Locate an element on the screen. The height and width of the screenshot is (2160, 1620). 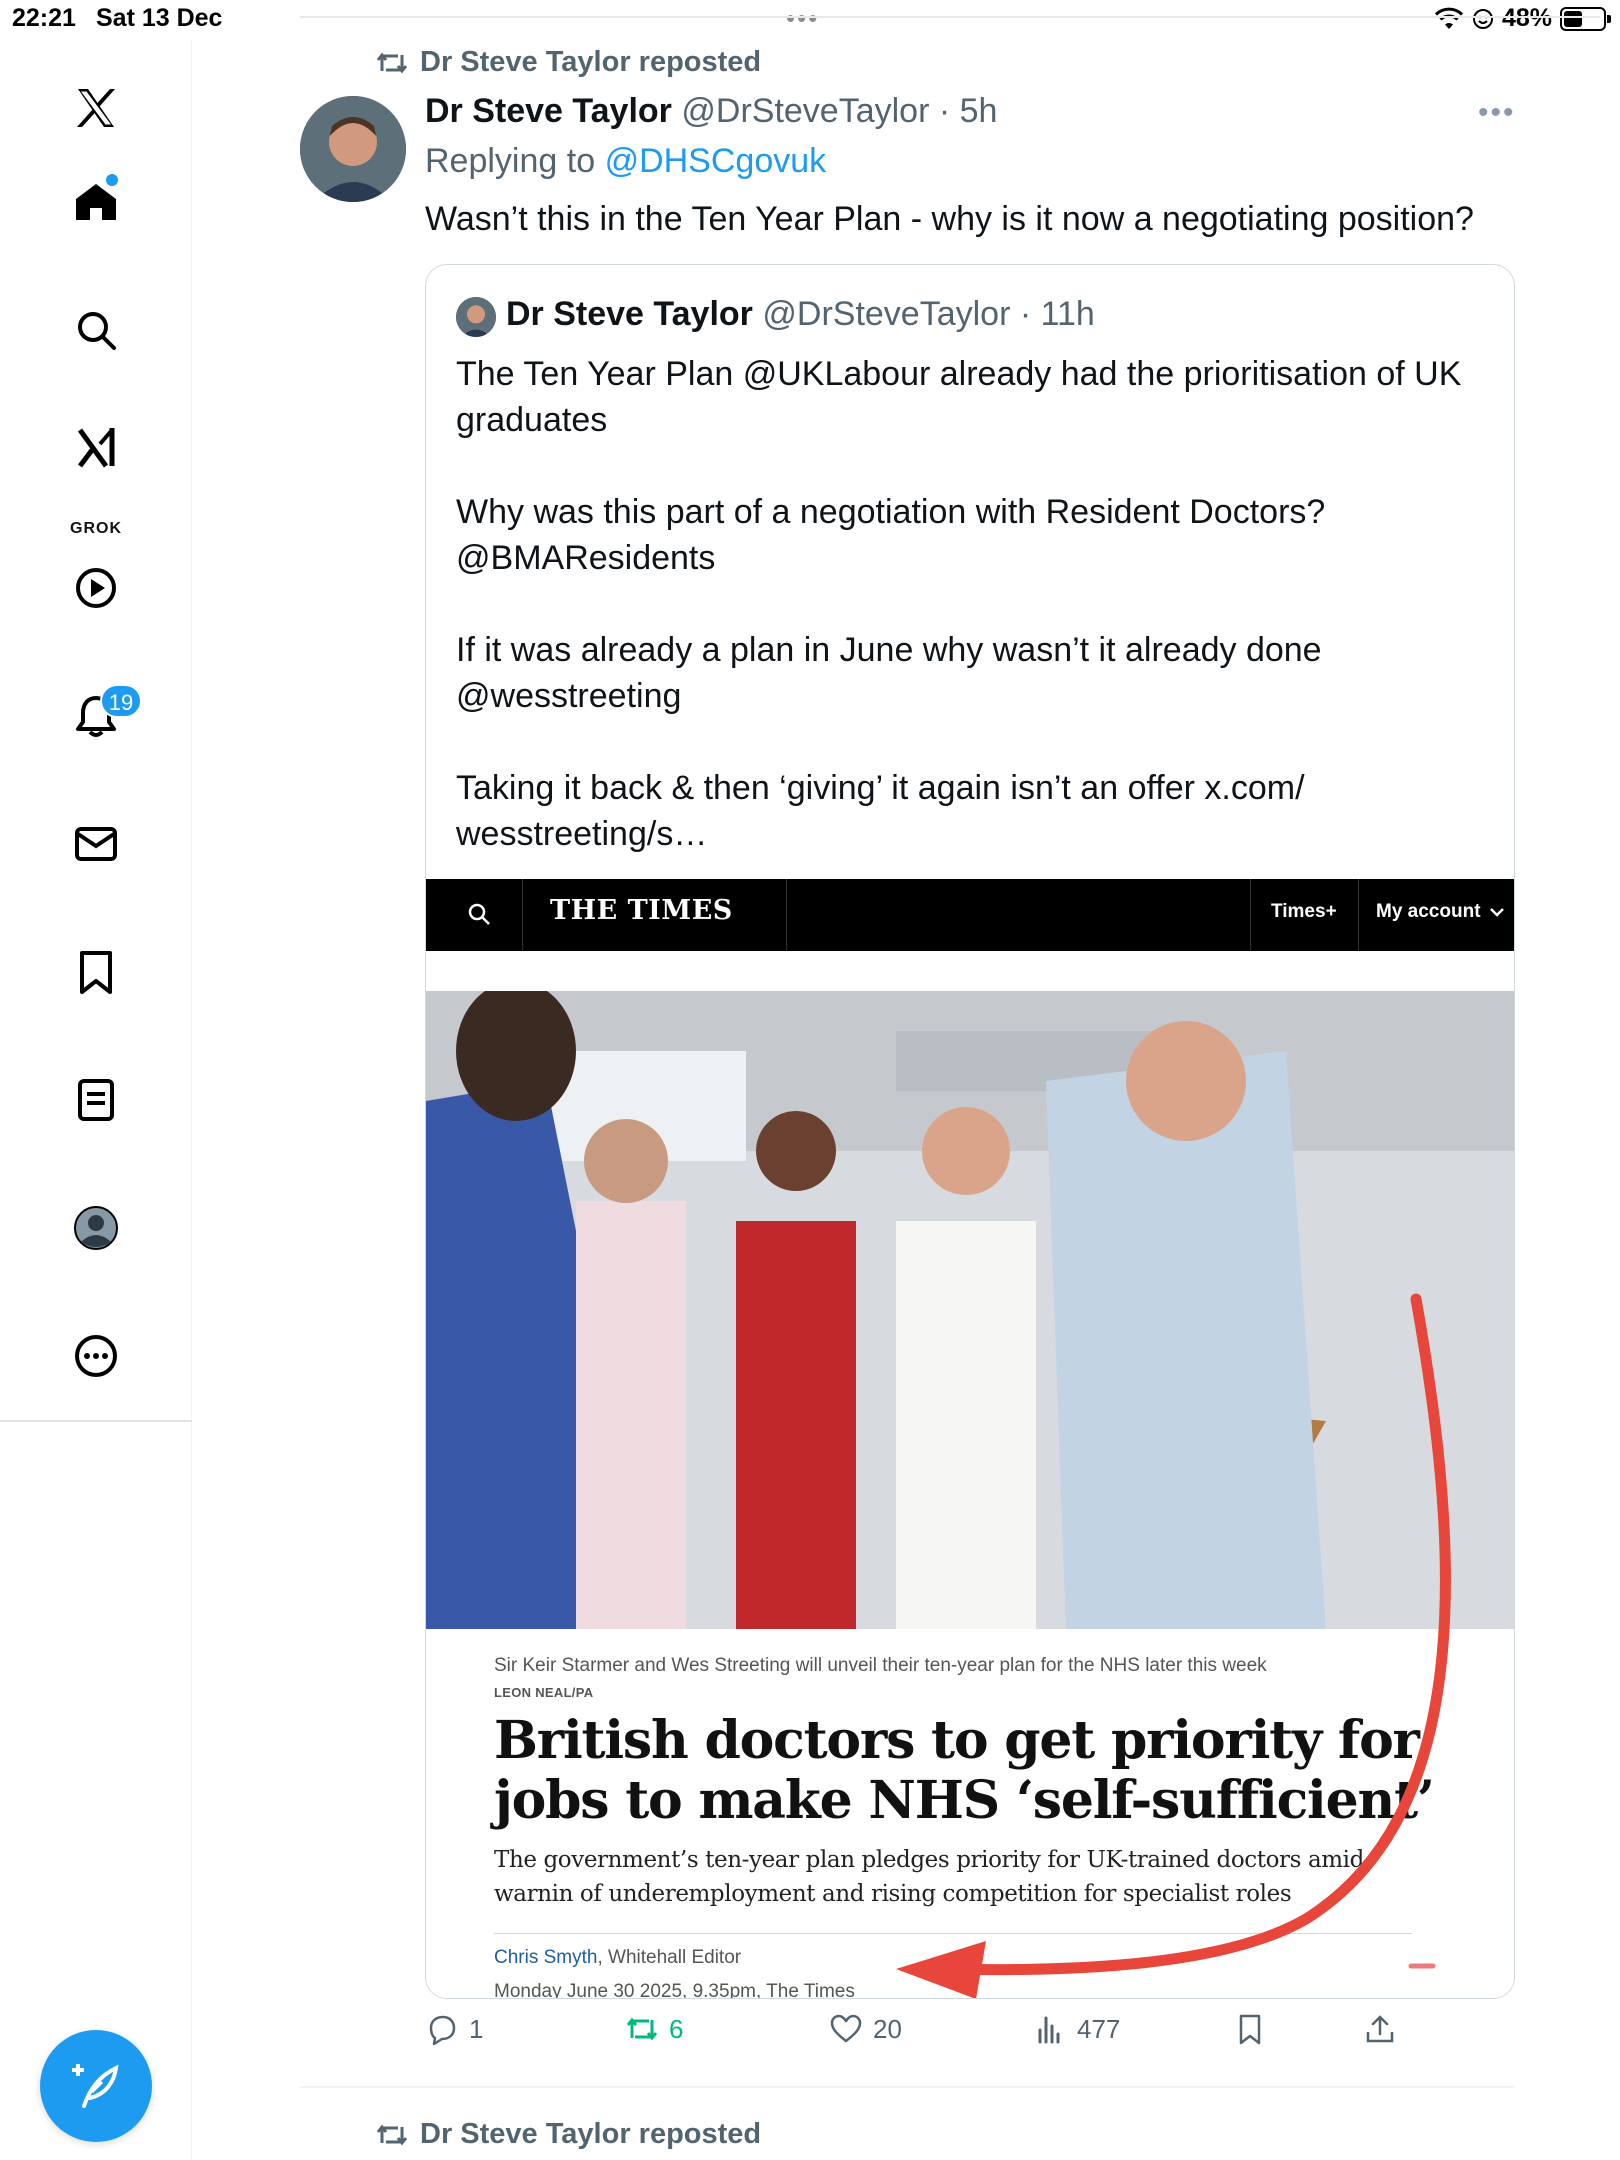
author-name: Dr Steve Taylor is located at coordinates (548, 111).